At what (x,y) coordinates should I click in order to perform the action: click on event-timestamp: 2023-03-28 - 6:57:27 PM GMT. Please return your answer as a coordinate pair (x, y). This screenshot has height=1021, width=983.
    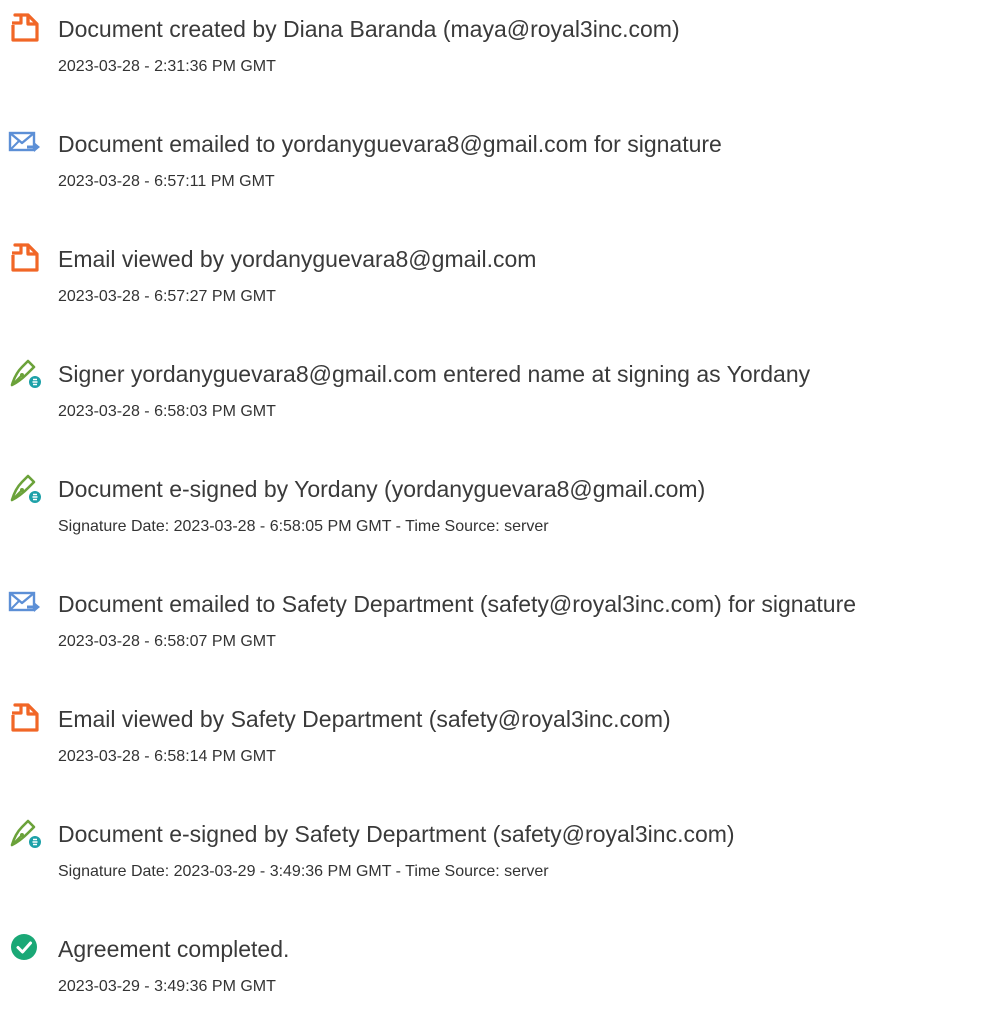
    Looking at the image, I should click on (167, 296).